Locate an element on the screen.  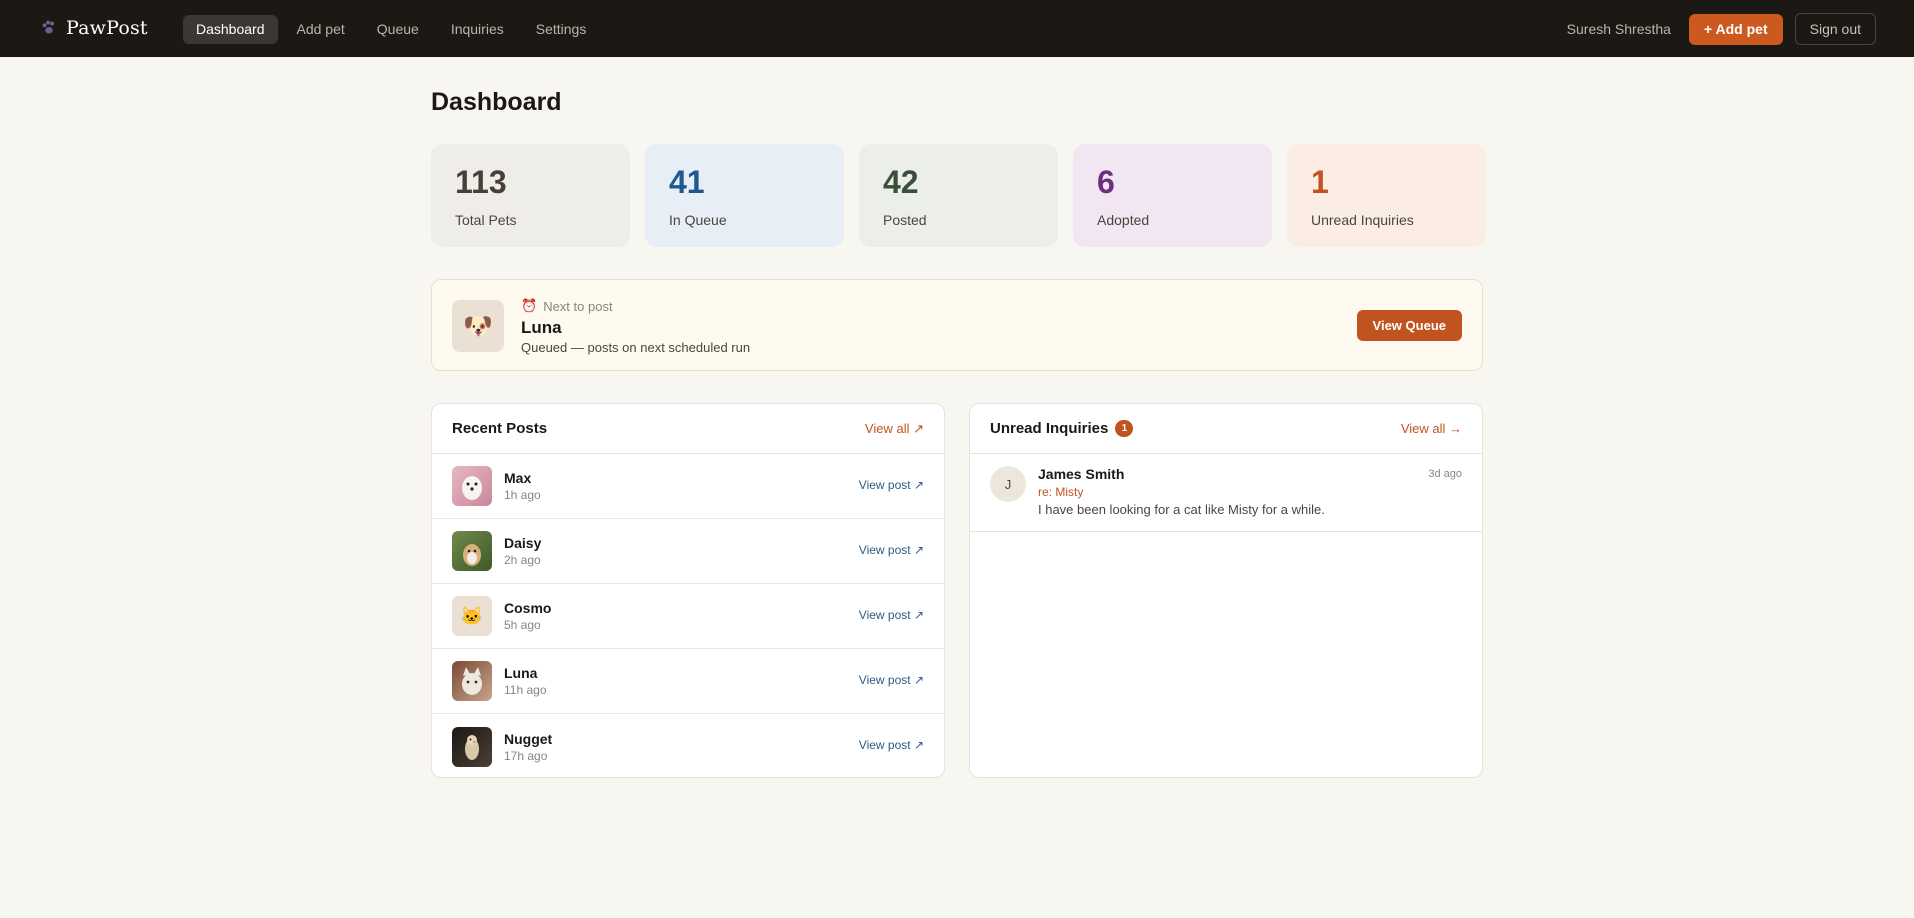
post-meta: Daisy 2h ago is located at coordinates (522, 551).